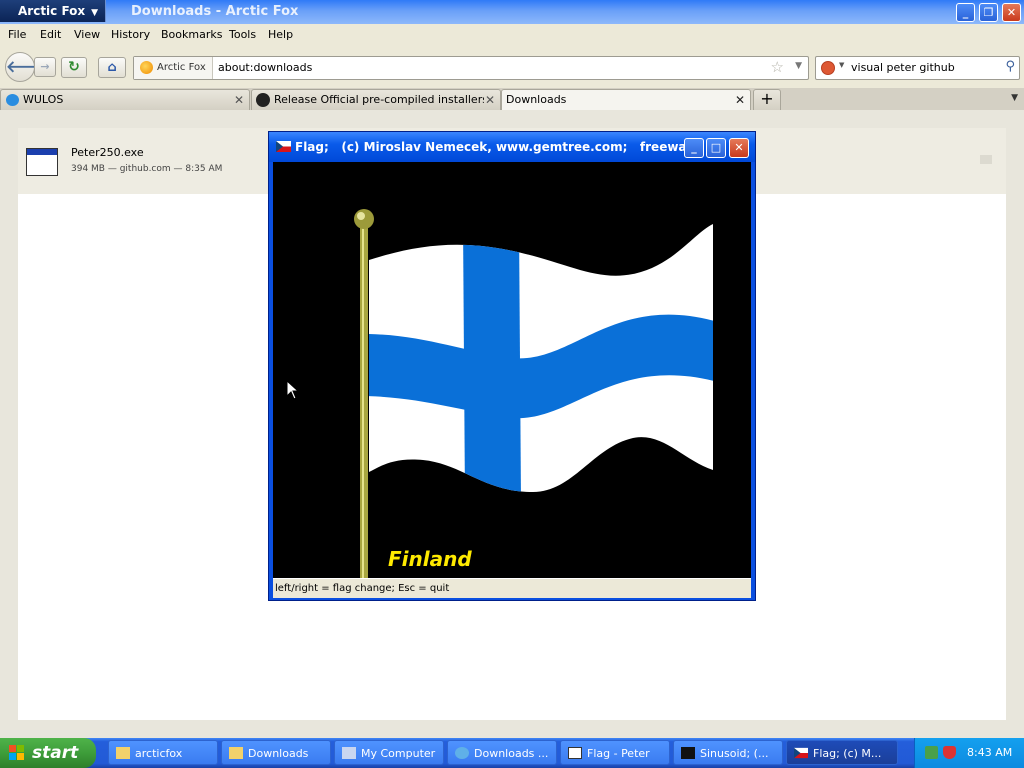  Describe the element at coordinates (146, 67) in the screenshot. I see `arctic-fox-icon` at that location.